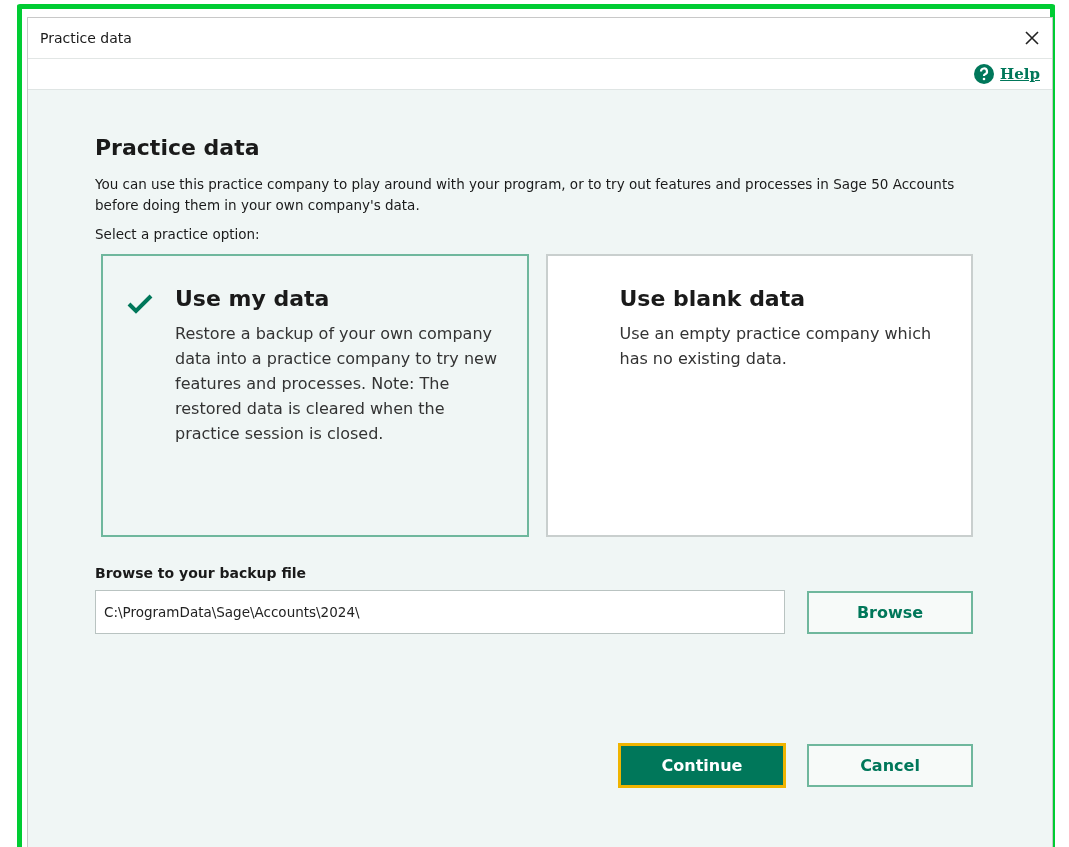 This screenshot has height=847, width=1069. I want to click on option-description: Use an empty practice company which has no existing data., so click(776, 346).